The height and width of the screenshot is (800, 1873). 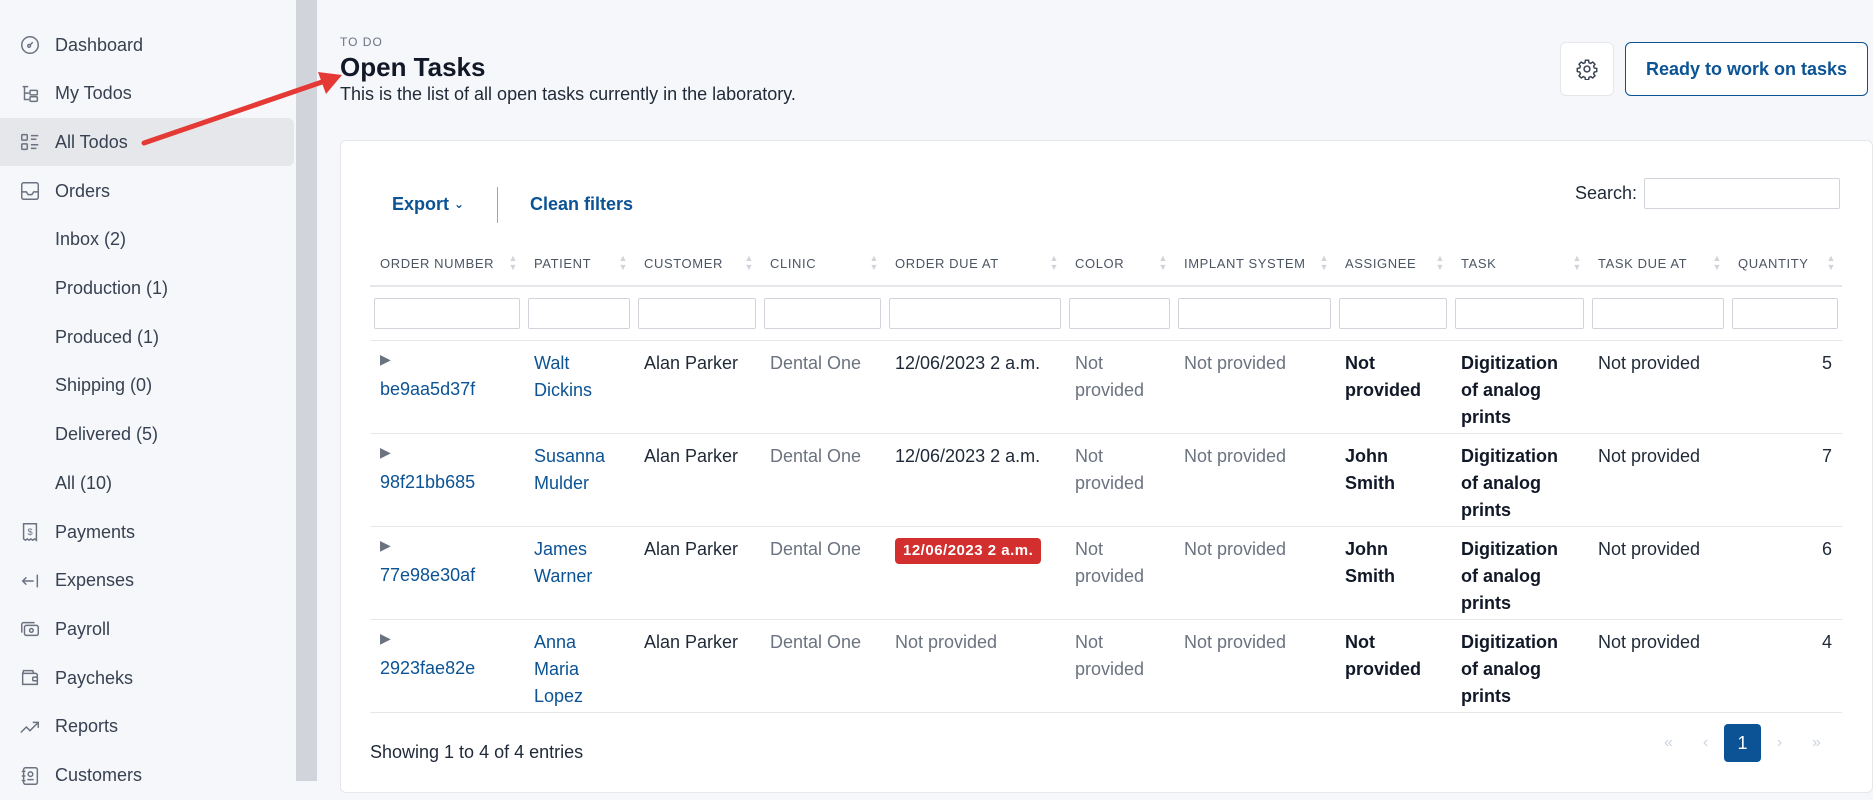 I want to click on order-number-value: 77e98e30af, so click(x=427, y=575).